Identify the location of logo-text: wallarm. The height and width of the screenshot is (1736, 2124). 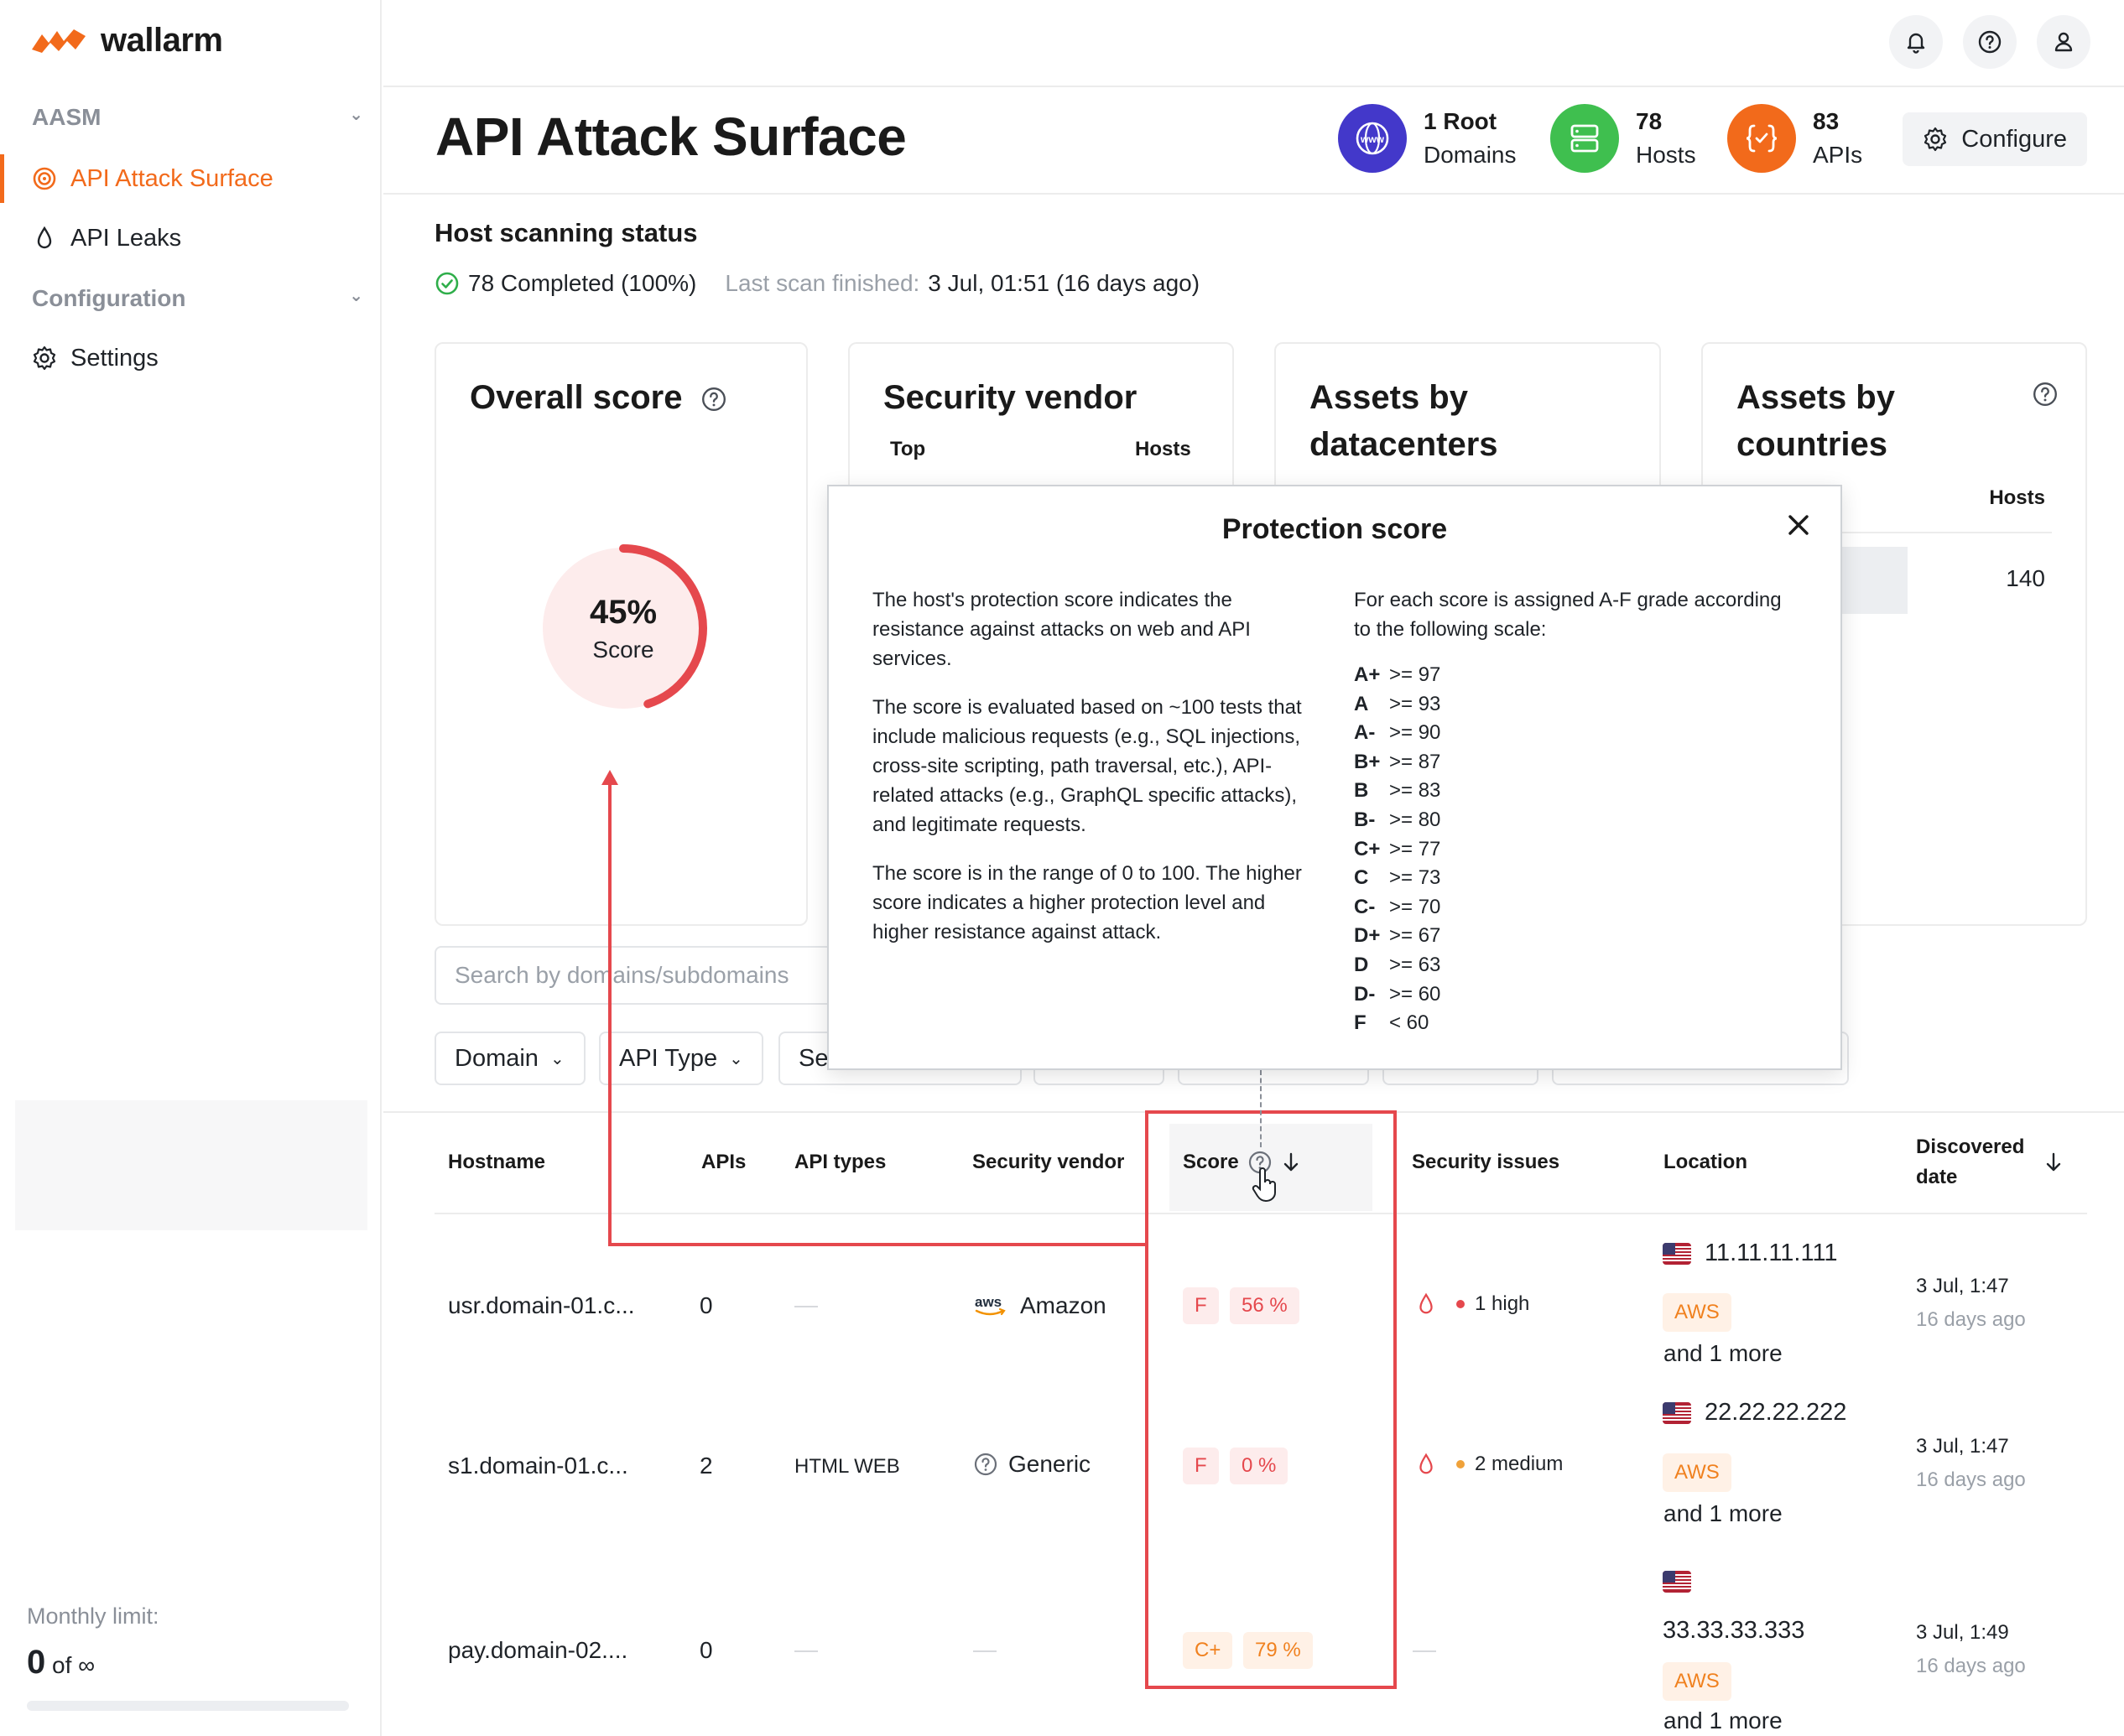
(162, 40).